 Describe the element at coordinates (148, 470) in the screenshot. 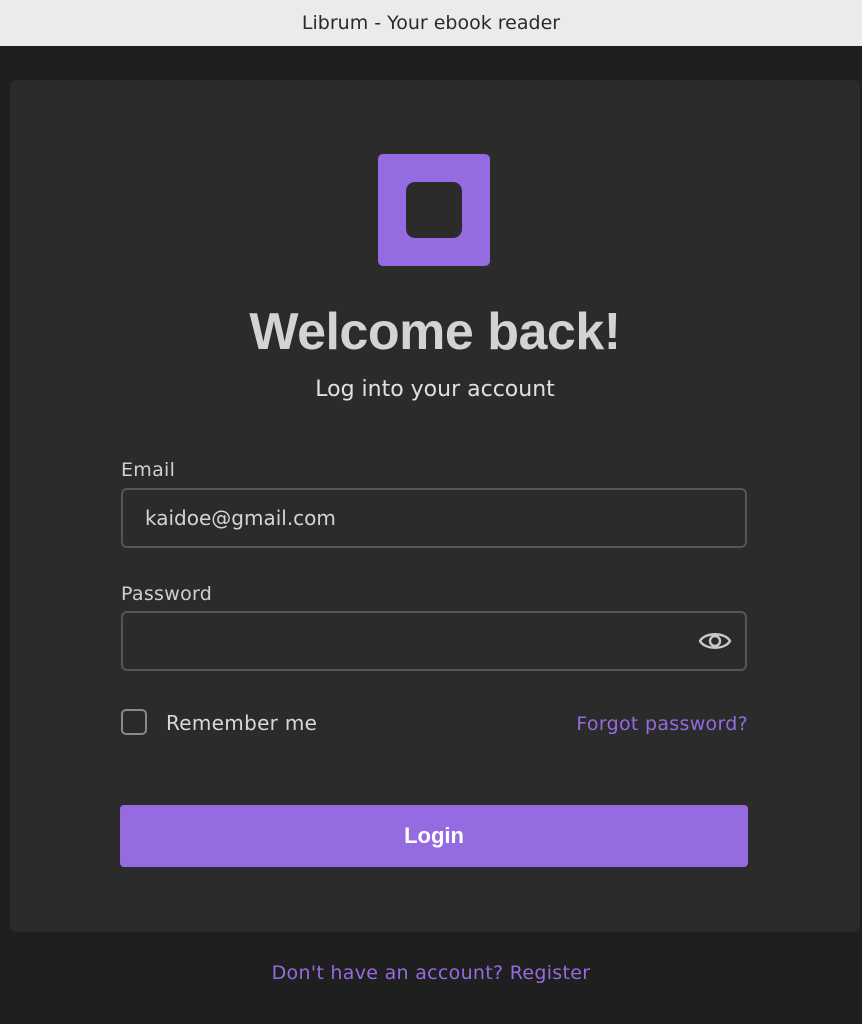

I see `email-label: Email` at that location.